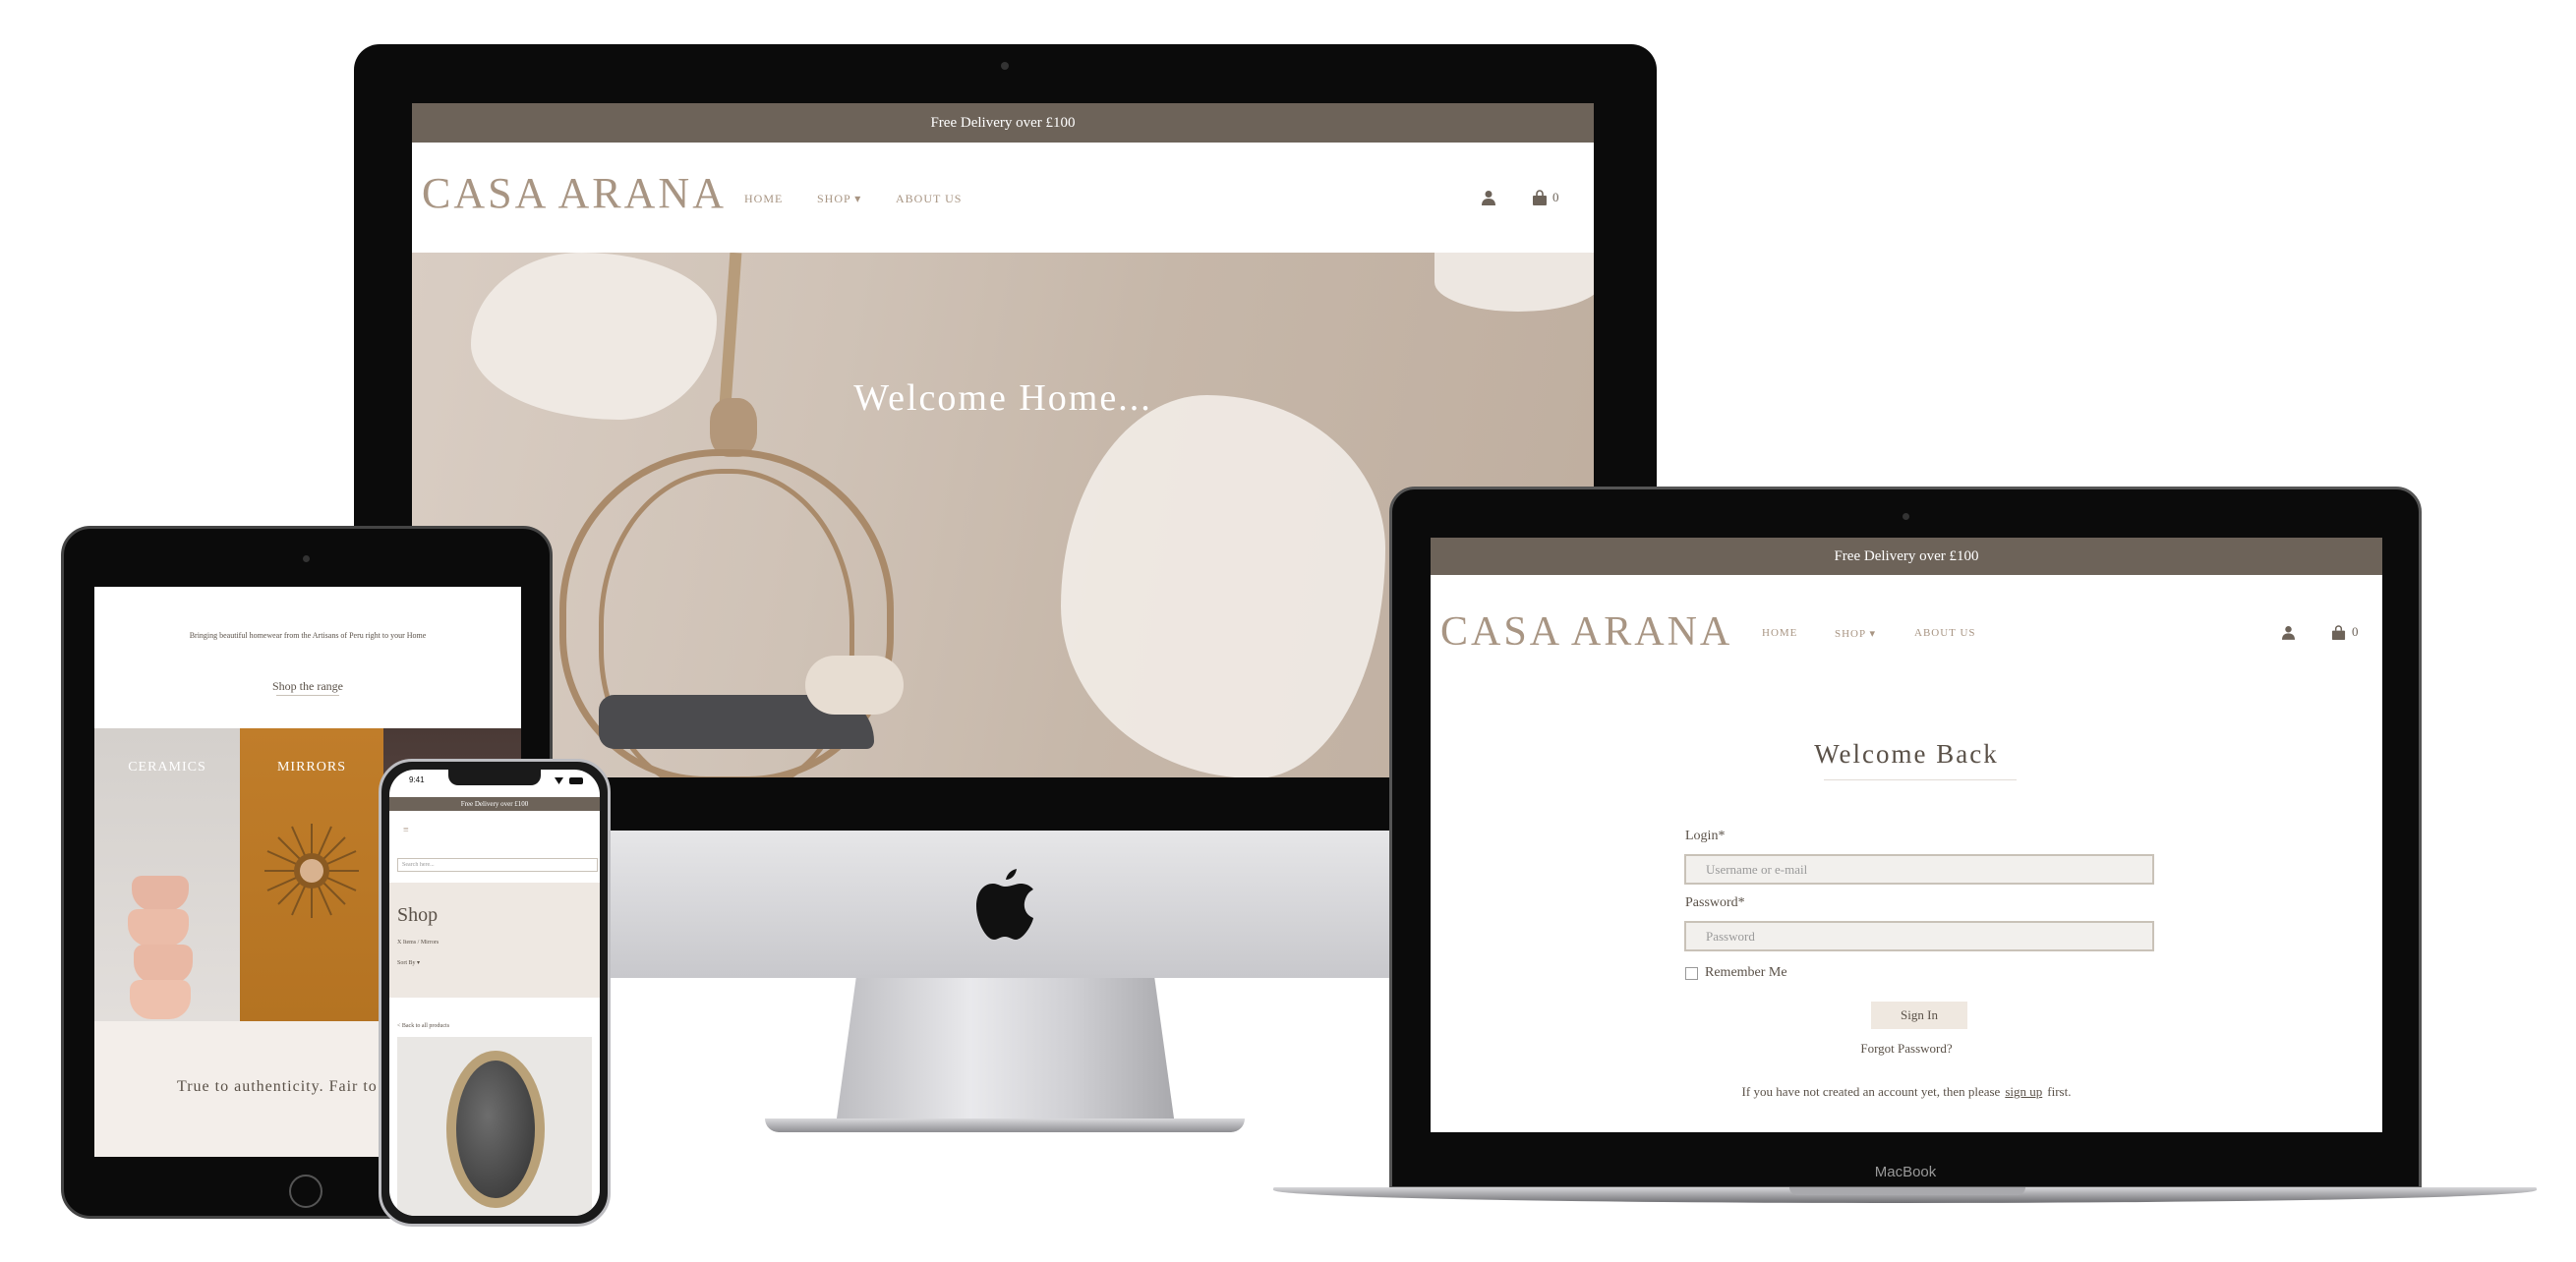  I want to click on category-mirrors: MIRRORS, so click(311, 874).